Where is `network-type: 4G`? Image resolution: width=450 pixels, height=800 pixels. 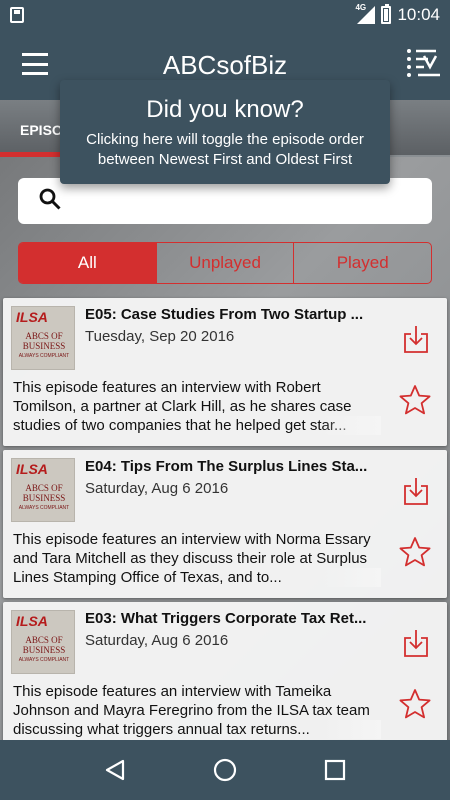
network-type: 4G is located at coordinates (361, 7).